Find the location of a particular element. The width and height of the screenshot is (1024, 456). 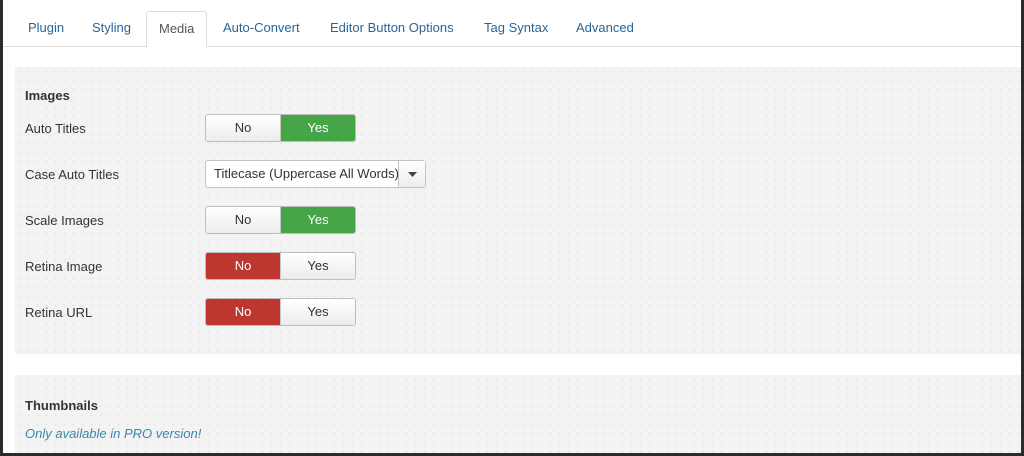

tab-media: Media is located at coordinates (177, 29).